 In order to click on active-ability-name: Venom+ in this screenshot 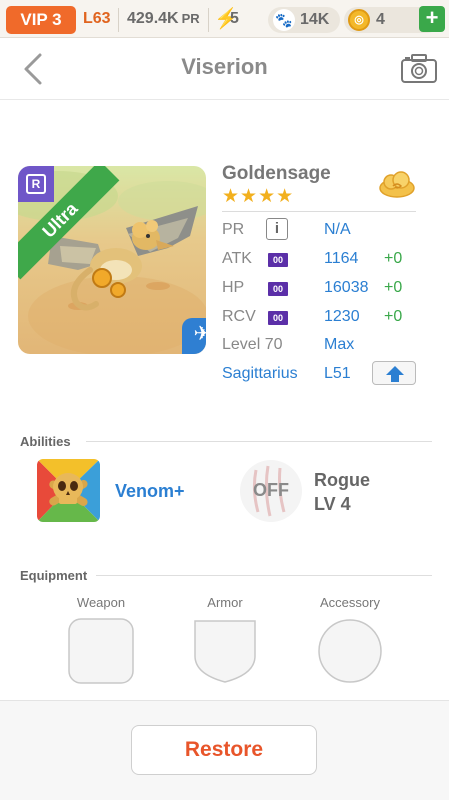, I will do `click(150, 491)`.